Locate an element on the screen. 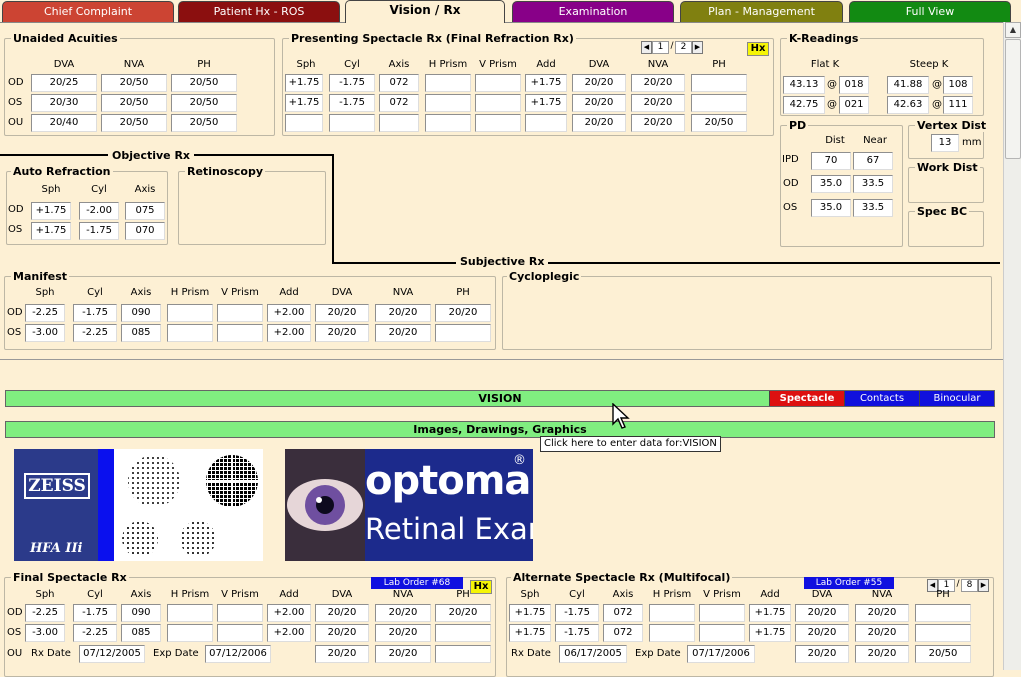  final-r0-axis: 090 is located at coordinates (141, 613).